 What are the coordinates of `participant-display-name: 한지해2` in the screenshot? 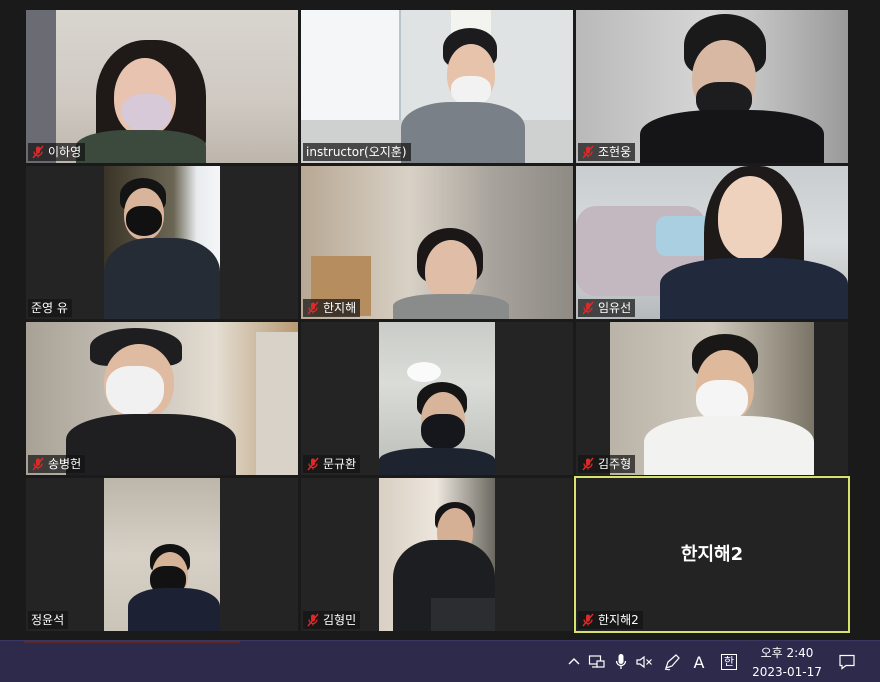 It's located at (712, 554).